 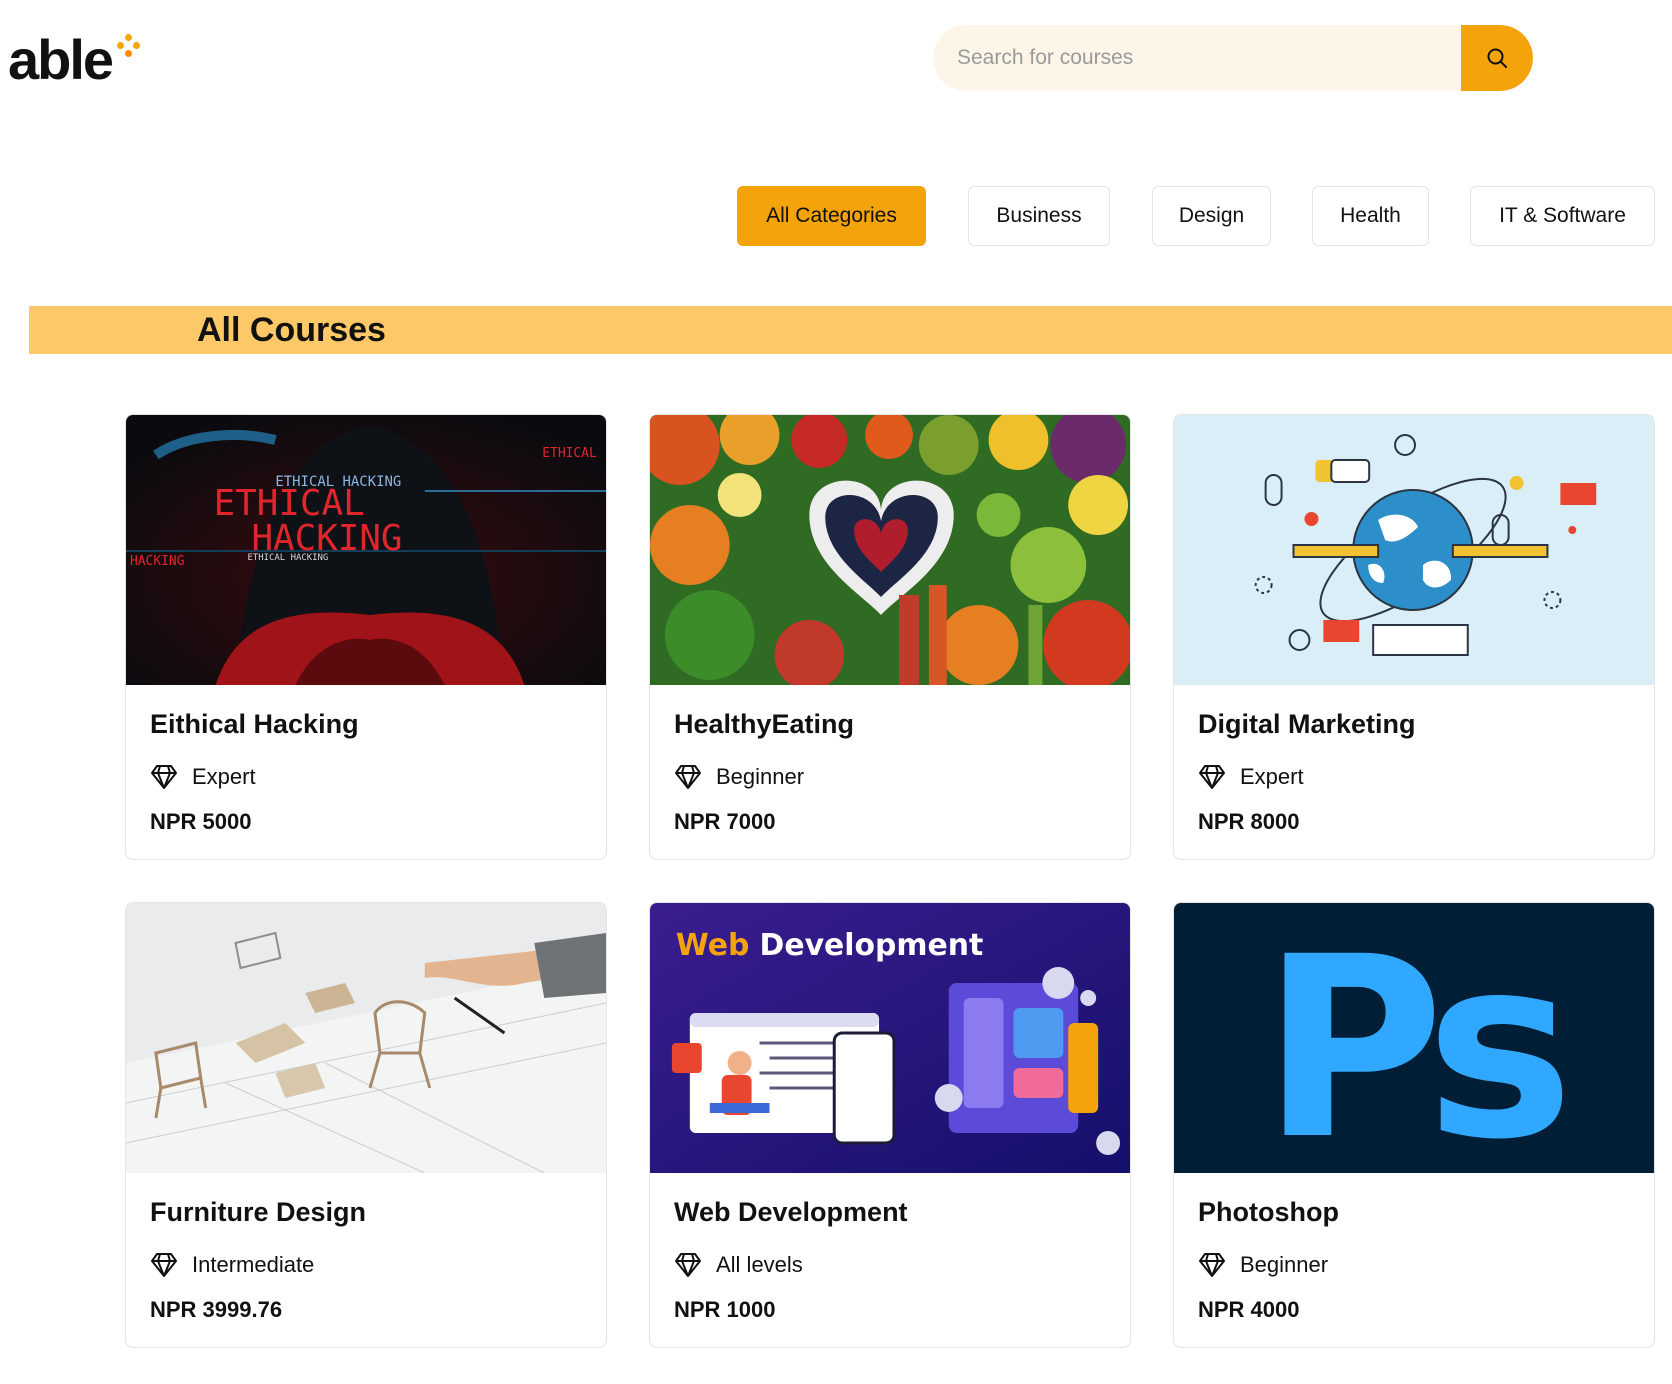 I want to click on course-title: Furniture Design, so click(x=366, y=1212).